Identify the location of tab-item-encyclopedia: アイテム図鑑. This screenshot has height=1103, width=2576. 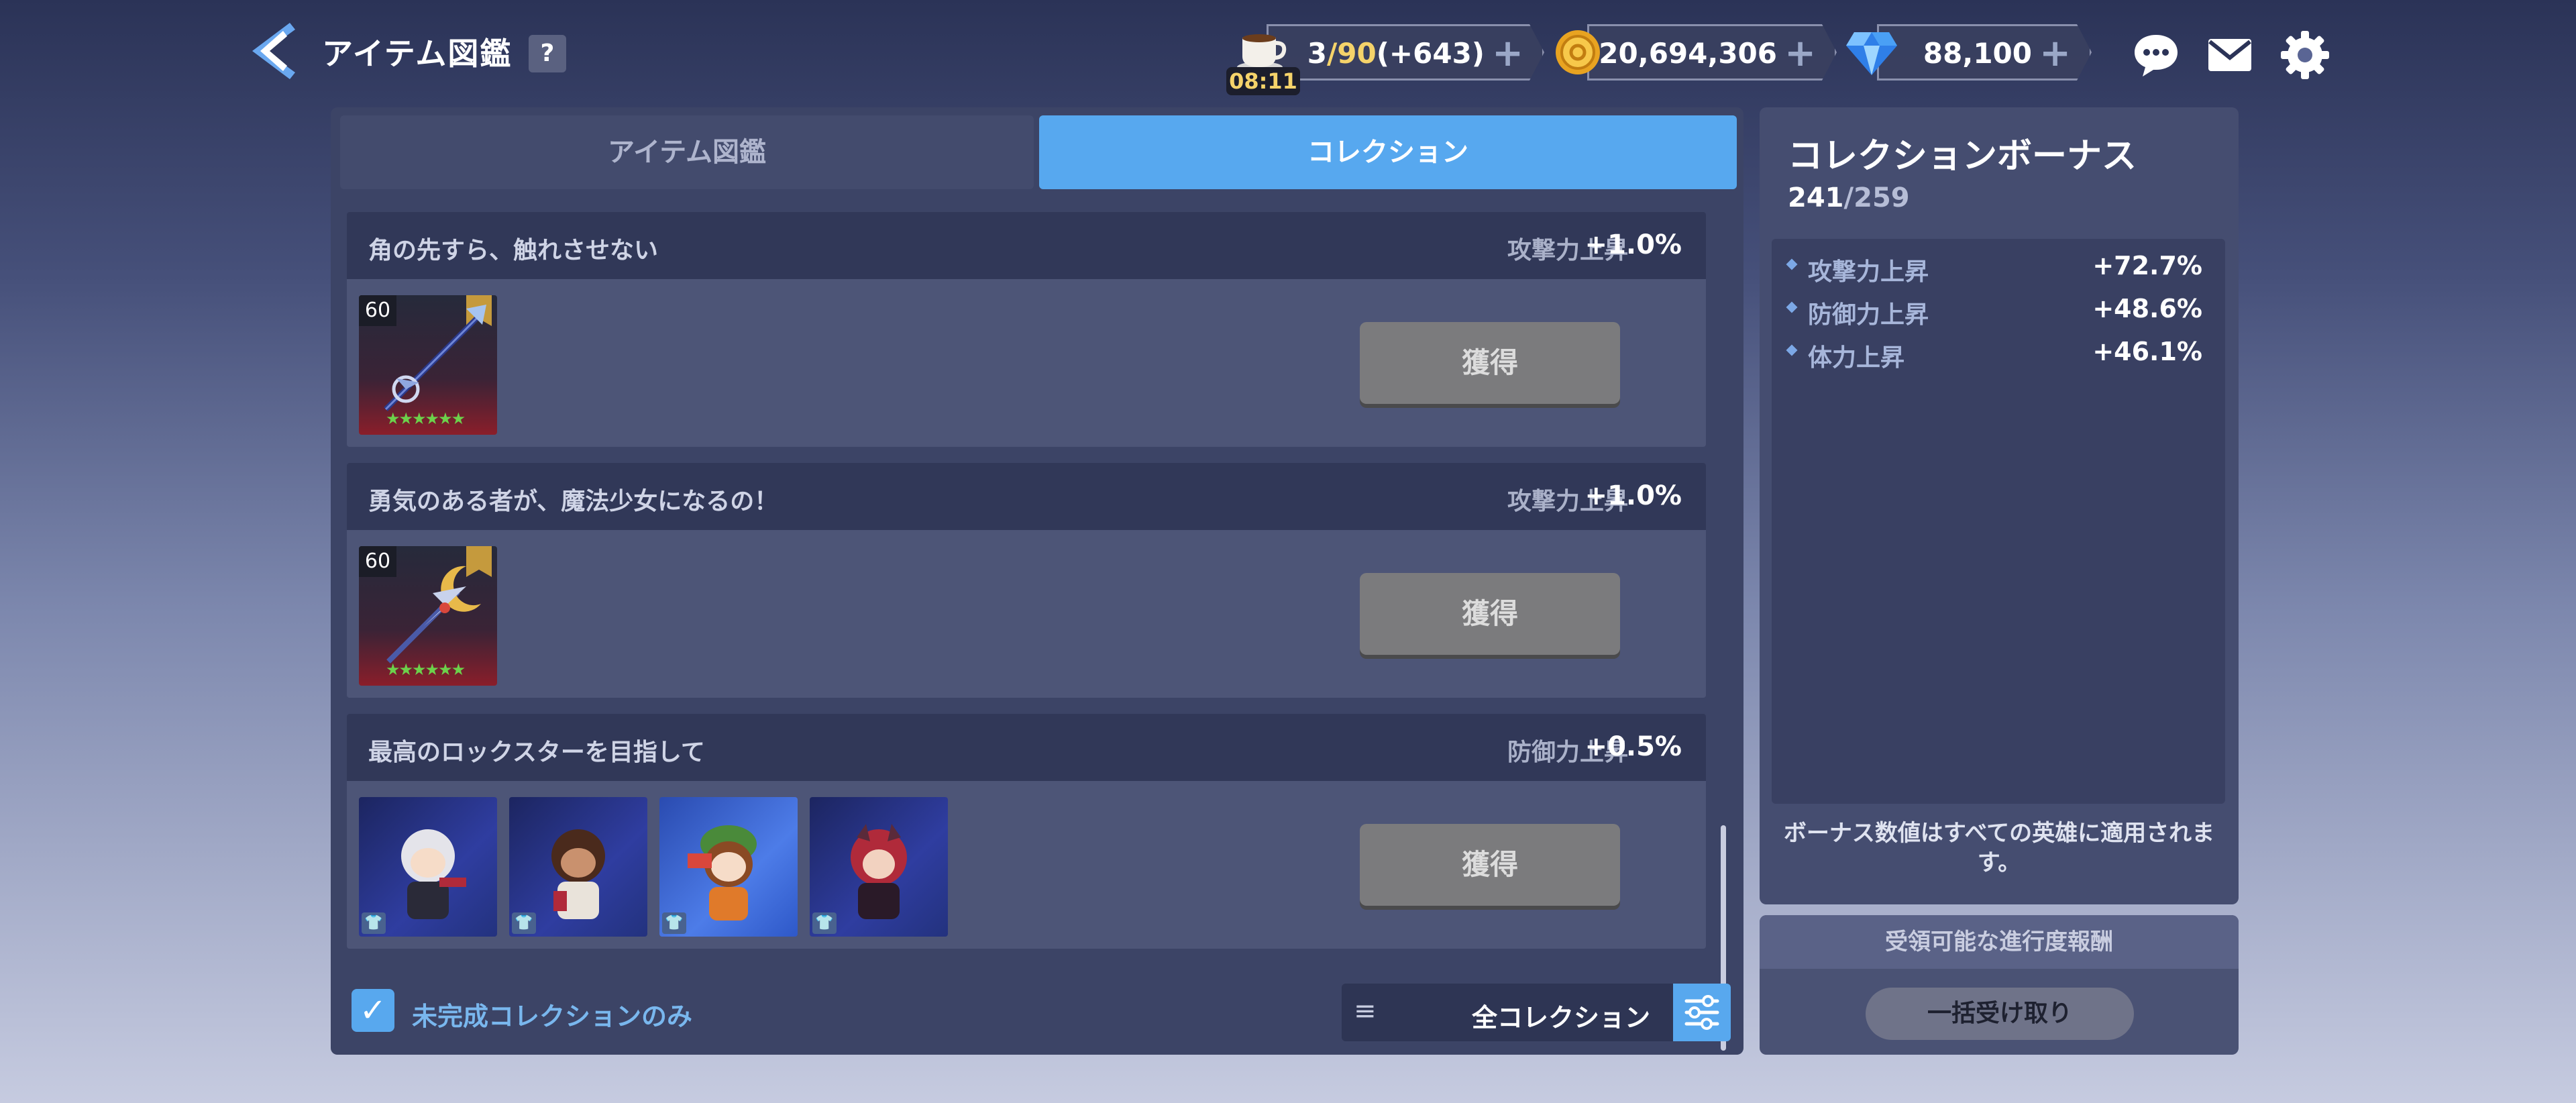
(687, 152).